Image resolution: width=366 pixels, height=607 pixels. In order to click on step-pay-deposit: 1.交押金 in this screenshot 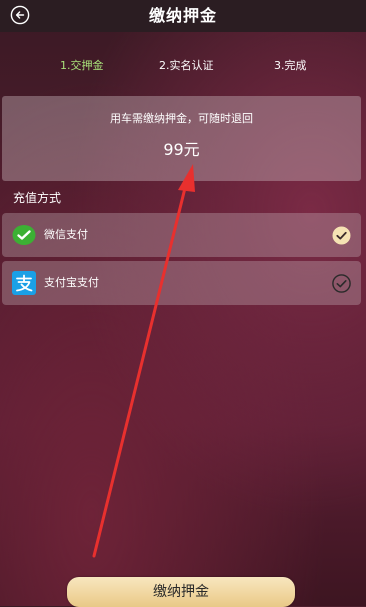, I will do `click(82, 65)`.